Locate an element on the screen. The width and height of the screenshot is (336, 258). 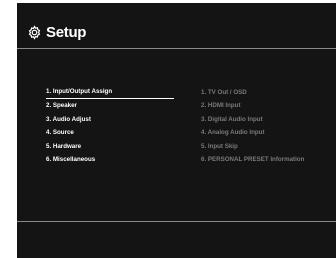
submenu-item-digital-audio-input: 3. Digital Audio Input is located at coordinates (232, 119).